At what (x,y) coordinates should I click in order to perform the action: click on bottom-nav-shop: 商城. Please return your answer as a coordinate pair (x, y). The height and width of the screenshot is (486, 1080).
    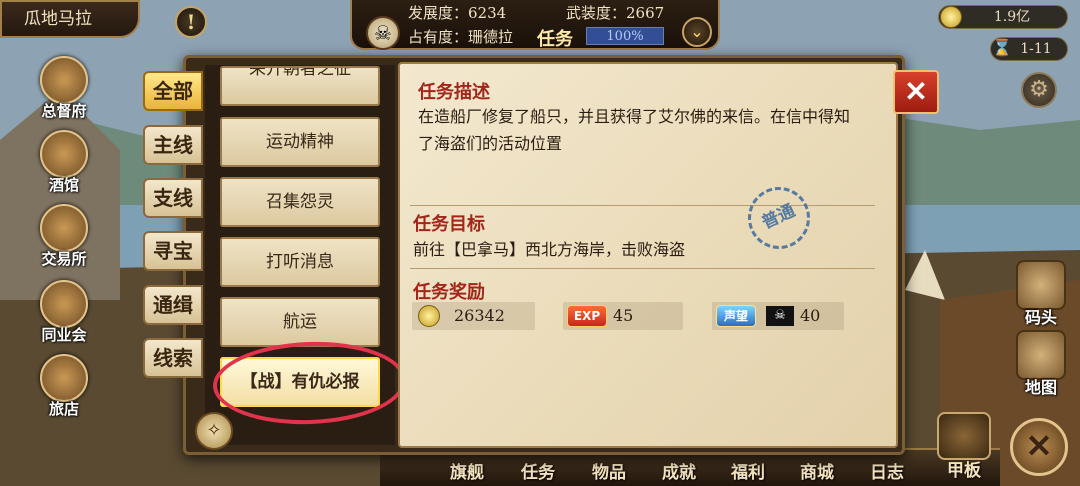
    Looking at the image, I should click on (817, 470).